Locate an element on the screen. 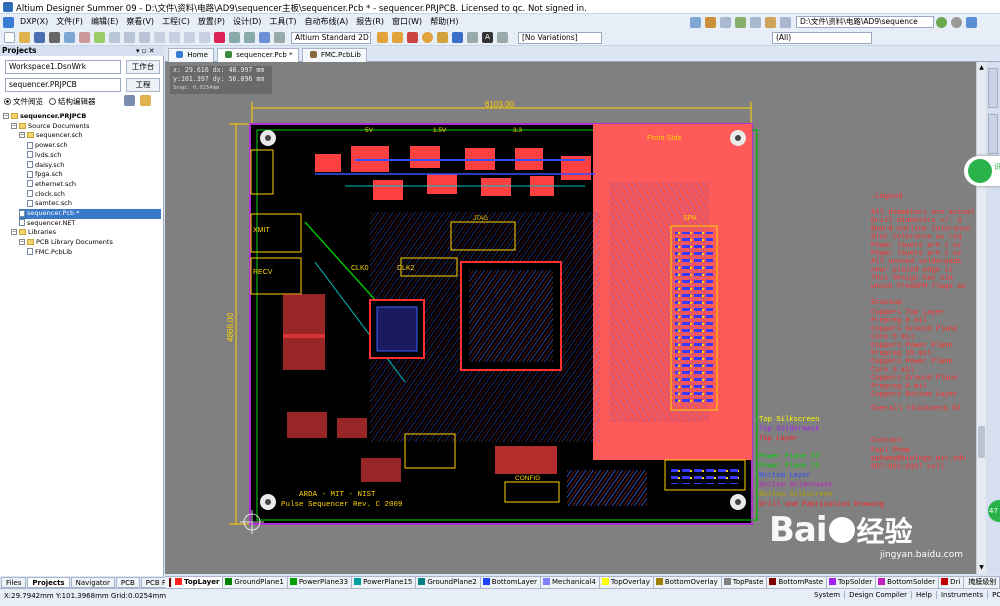  tab-projects: Projects is located at coordinates (48, 582).